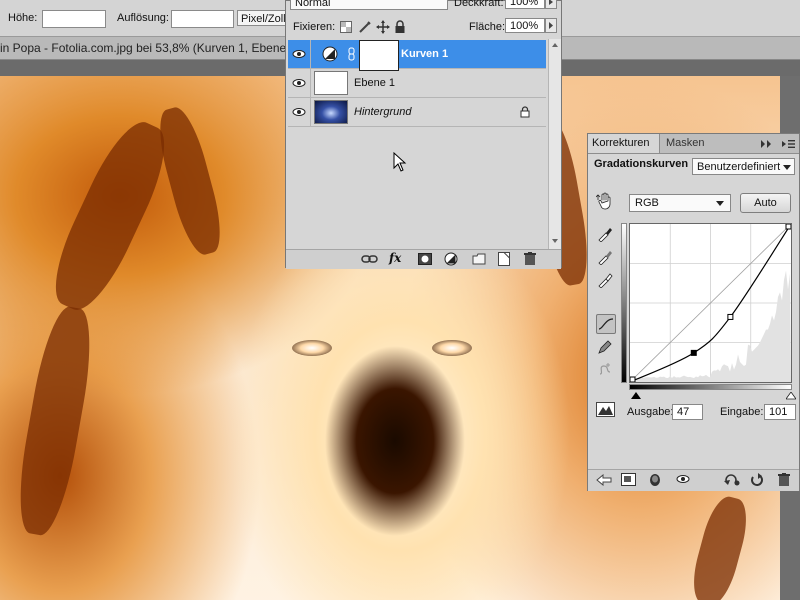  What do you see at coordinates (417, 112) in the screenshot?
I see `layer-row-hintergrund: Hintergrund` at bounding box center [417, 112].